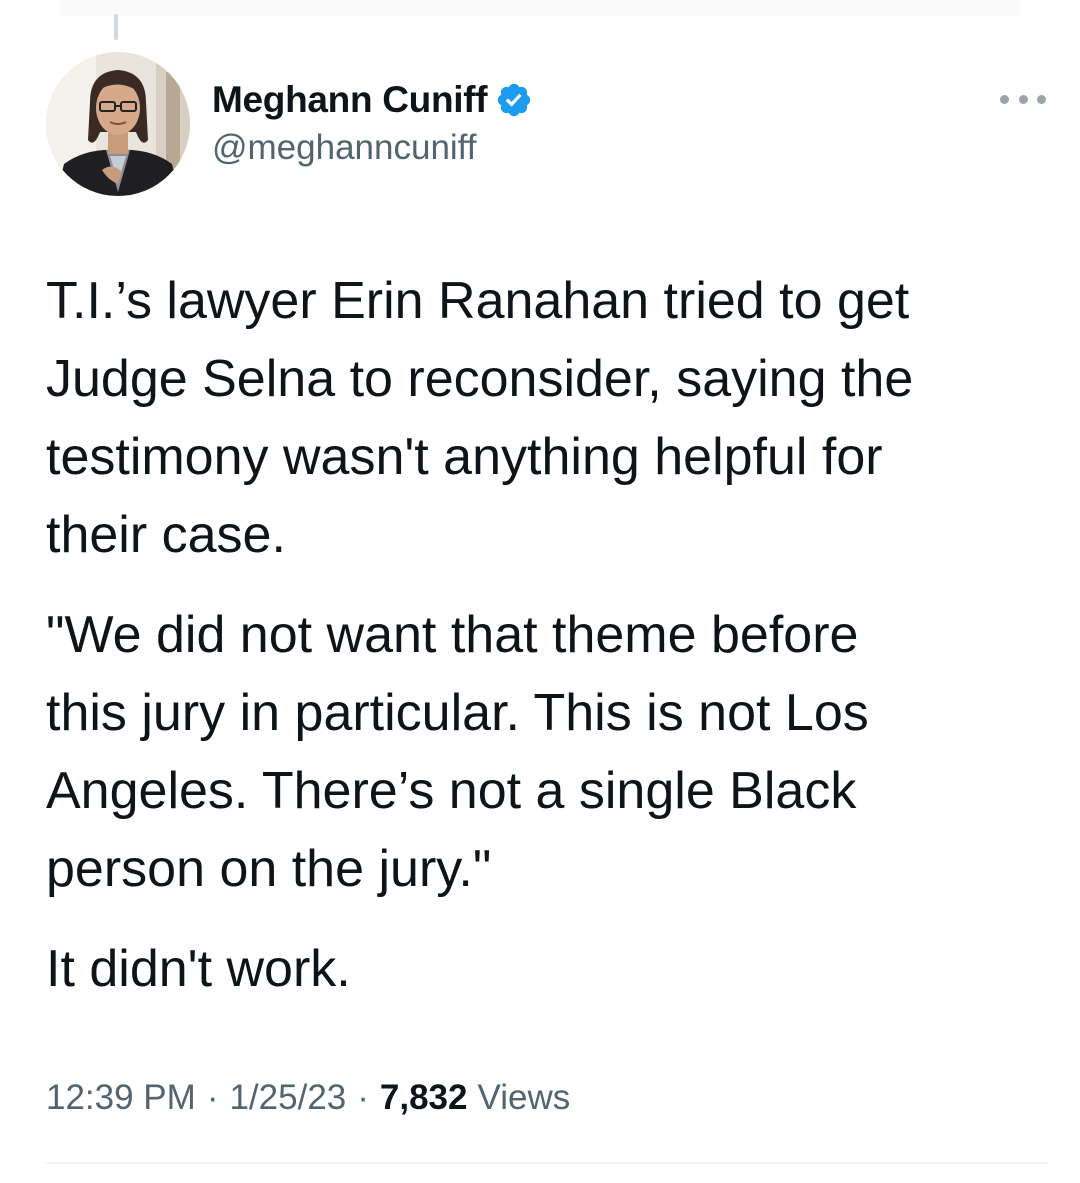 The image size is (1080, 1183). I want to click on thread-connector-line, so click(116, 27).